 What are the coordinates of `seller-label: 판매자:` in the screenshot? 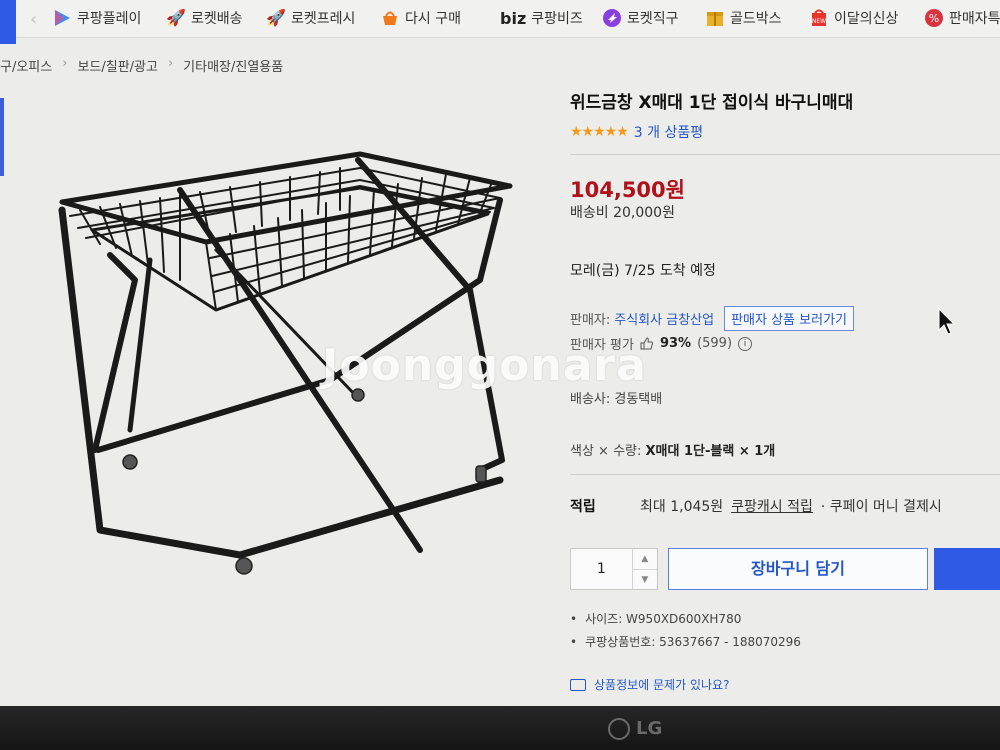 It's located at (590, 320).